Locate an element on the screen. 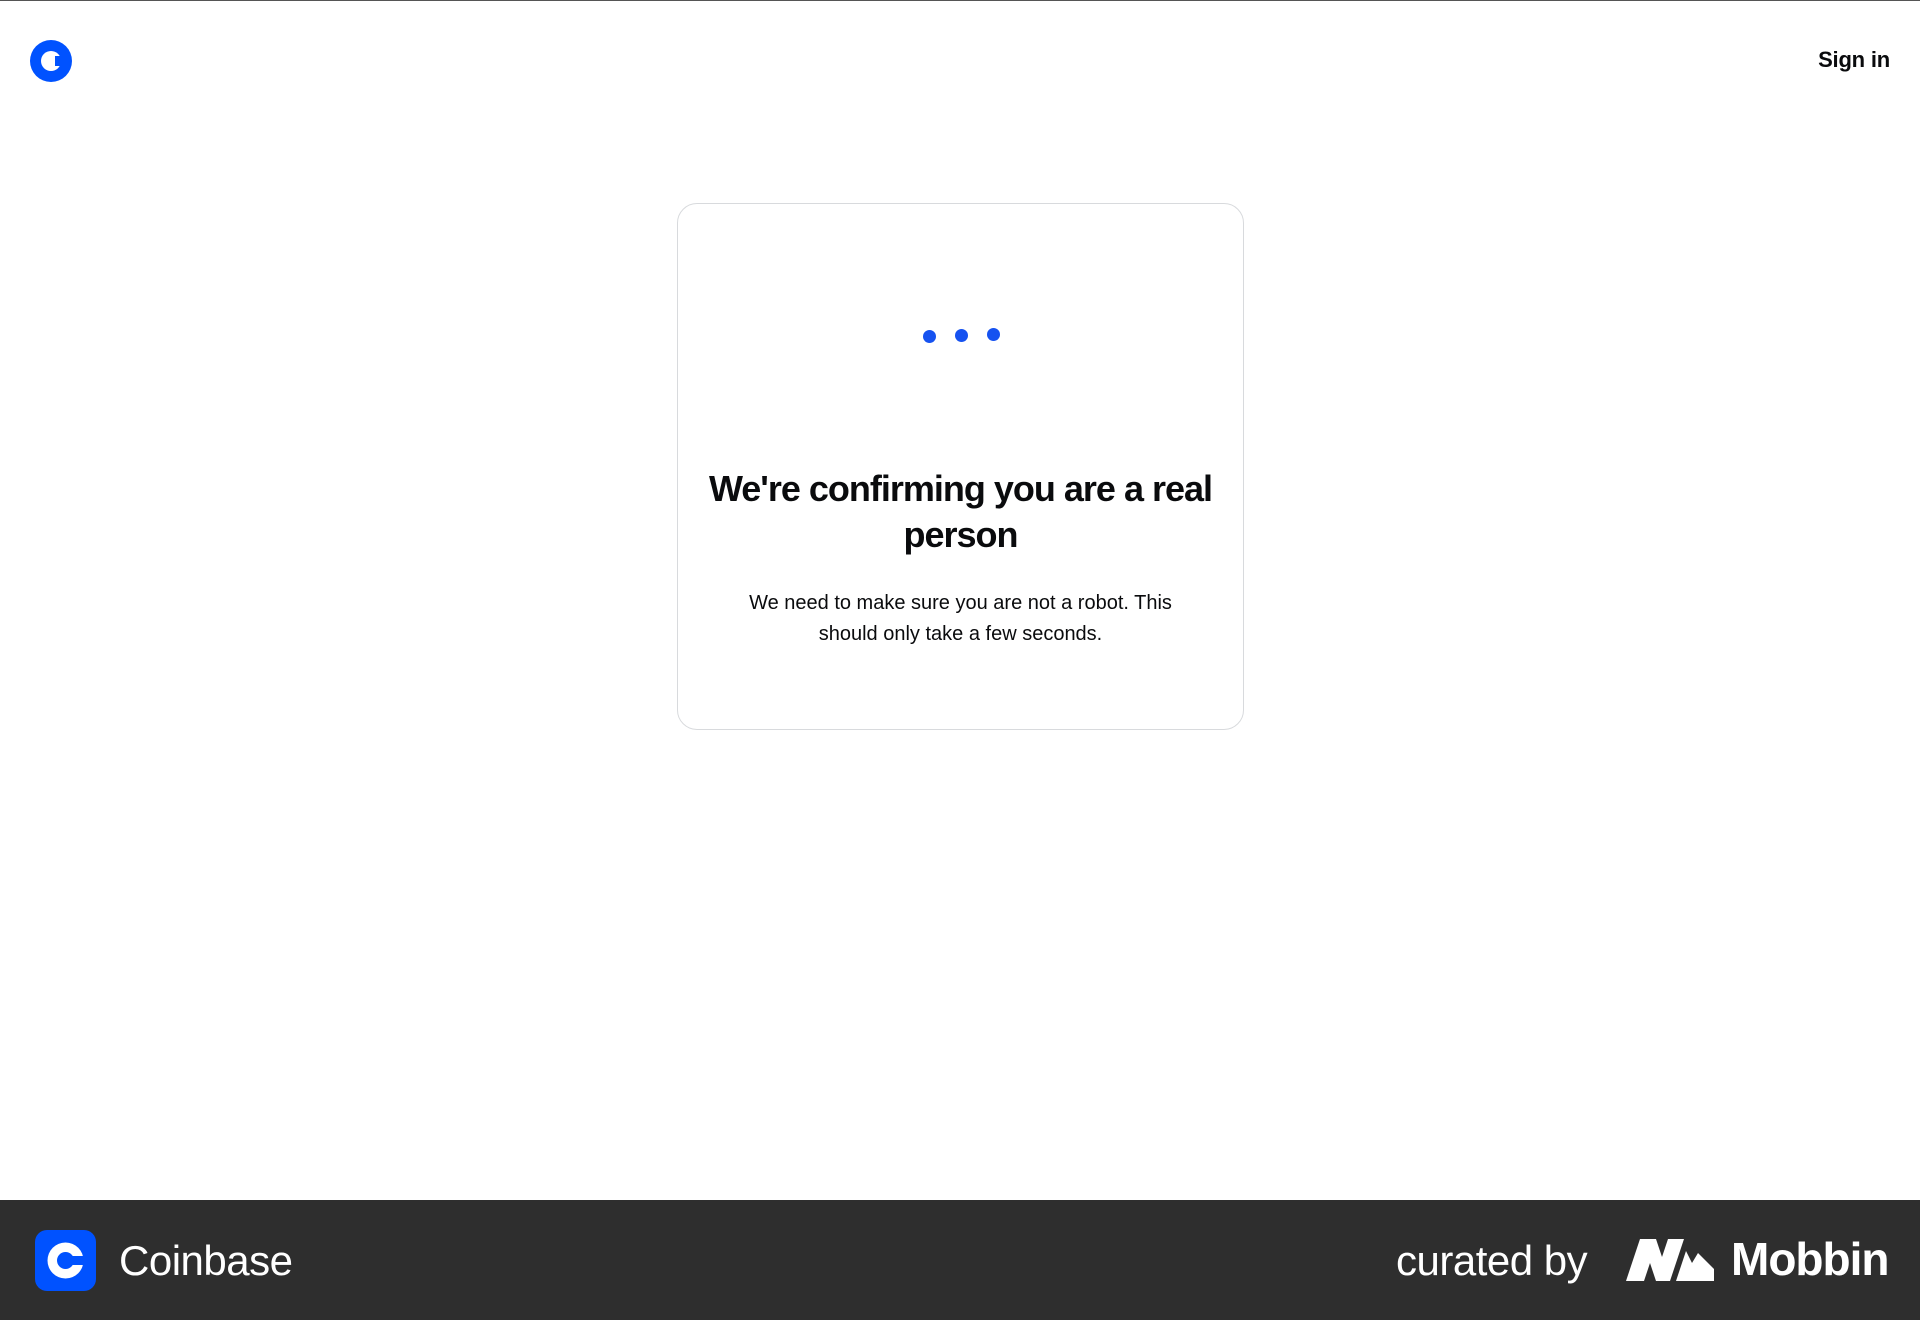 The height and width of the screenshot is (1320, 1920). coinbase-app-icon is located at coordinates (65, 1260).